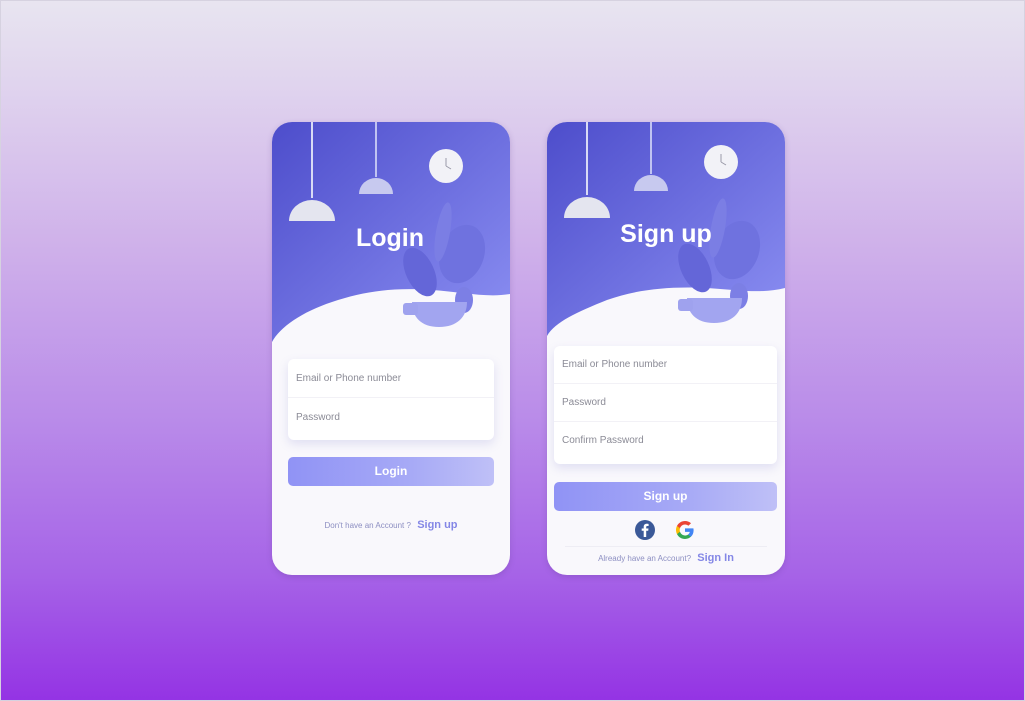  I want to click on social-login, so click(665, 530).